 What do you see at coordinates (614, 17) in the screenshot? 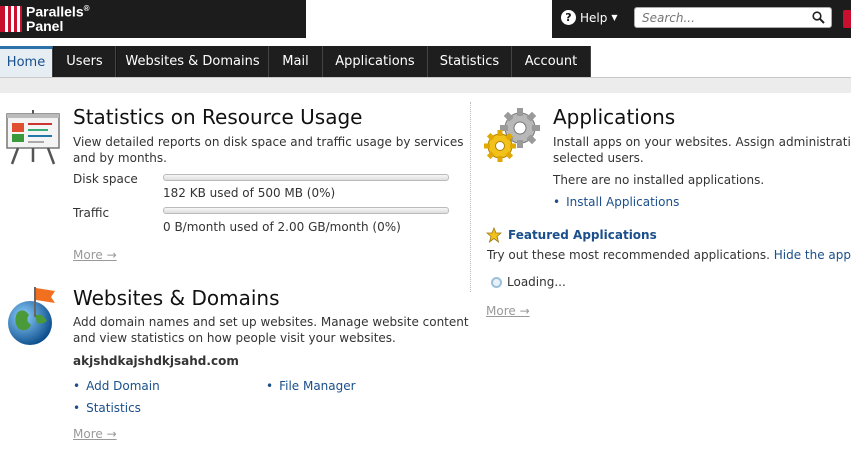
I see `chevron-down-icon: ▼` at bounding box center [614, 17].